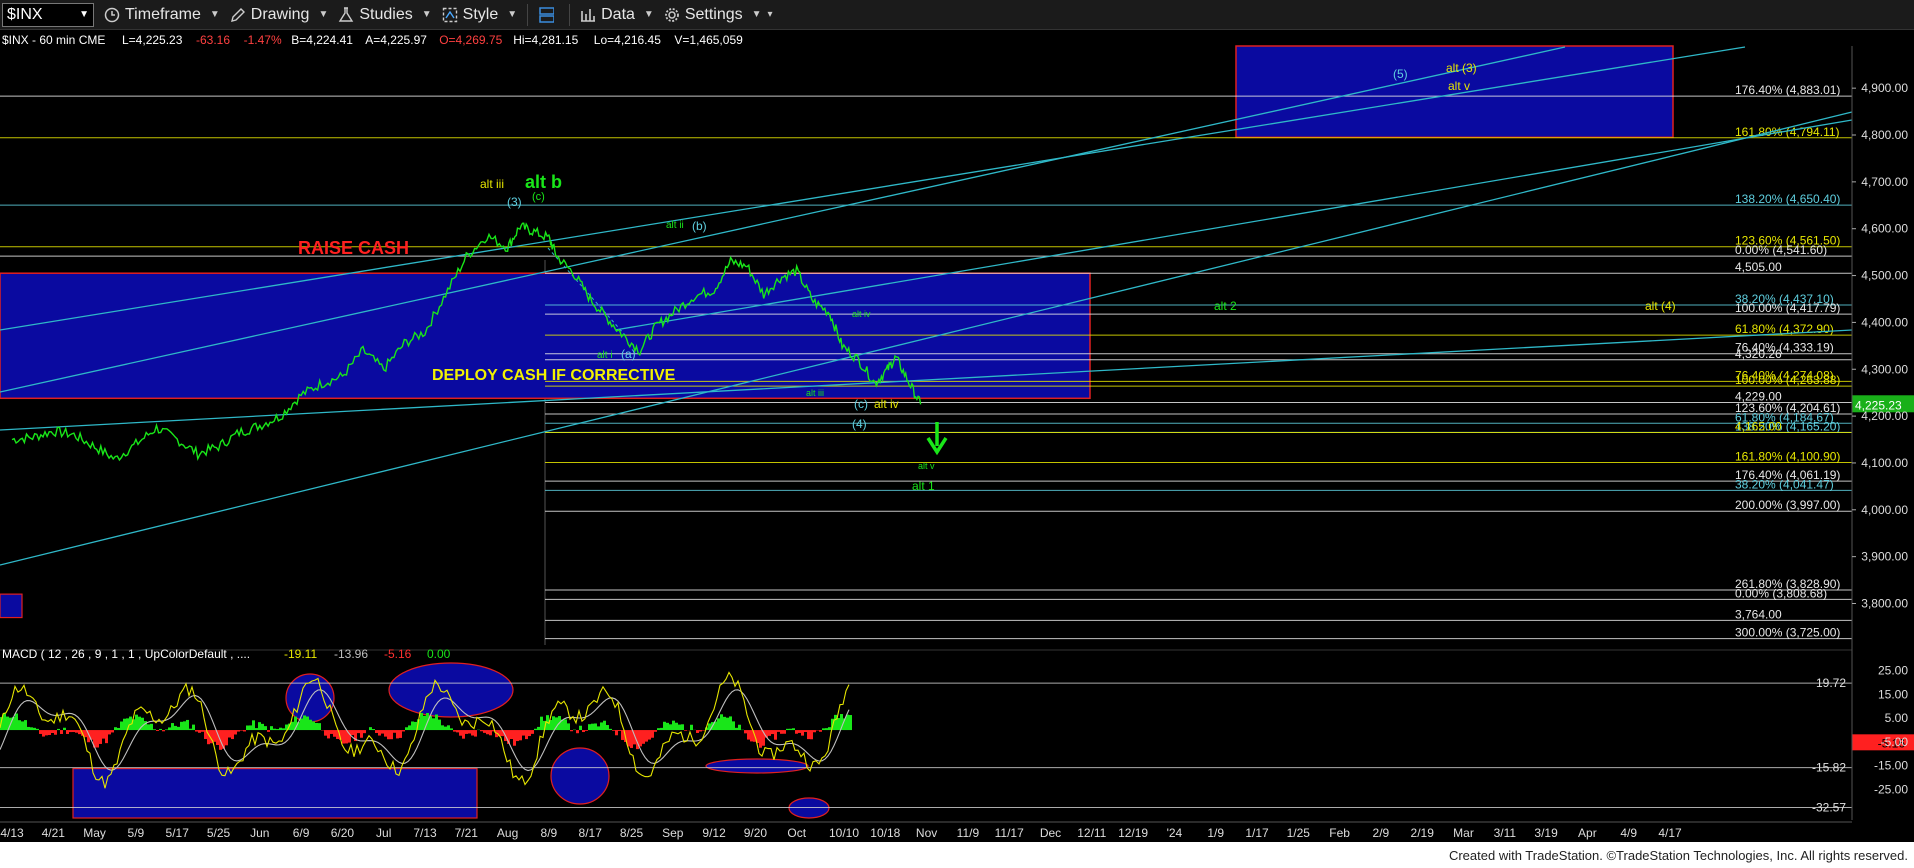  What do you see at coordinates (279, 15) in the screenshot?
I see `drawing-menu: Drawing ▼` at bounding box center [279, 15].